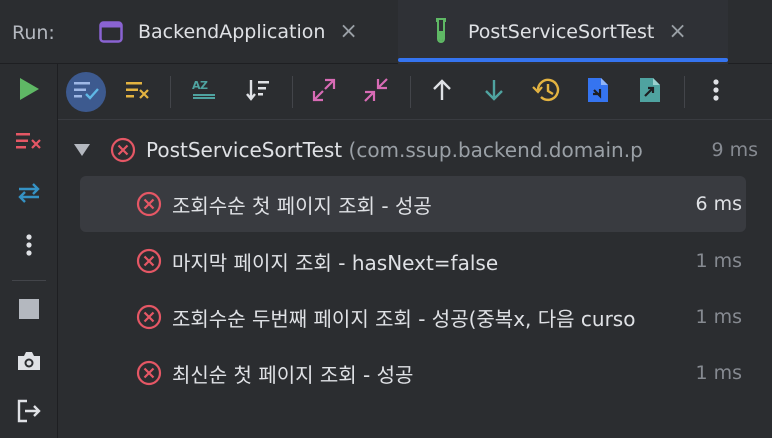 This screenshot has width=772, height=438. What do you see at coordinates (734, 150) in the screenshot?
I see `duration-label: 9 ms` at bounding box center [734, 150].